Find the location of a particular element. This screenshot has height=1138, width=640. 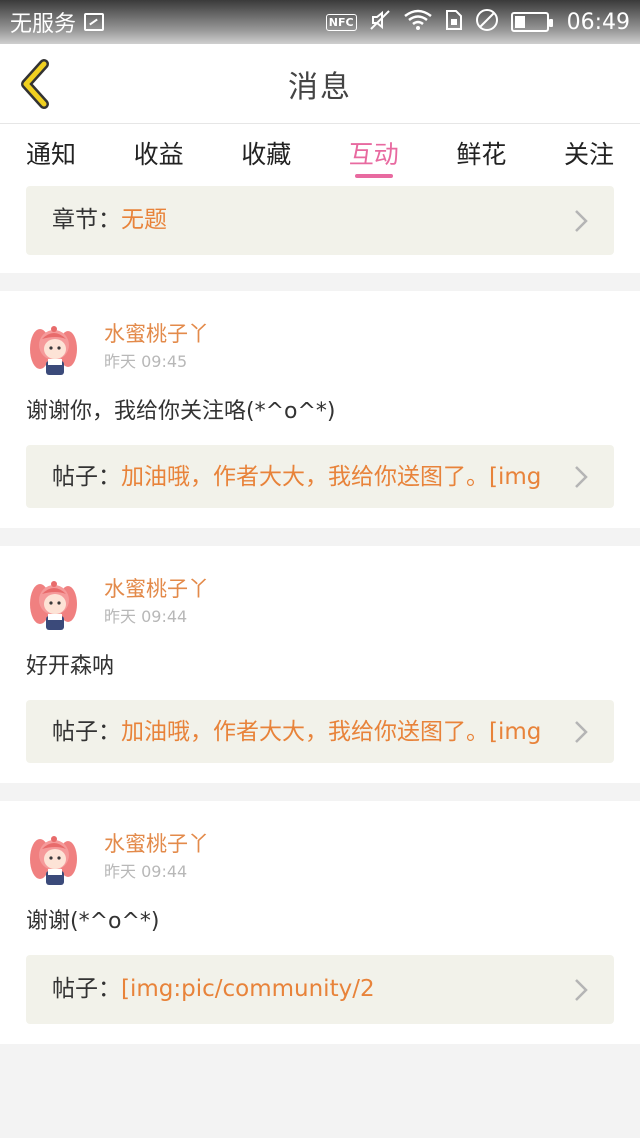

carrier-text: 无服务 is located at coordinates (43, 24).